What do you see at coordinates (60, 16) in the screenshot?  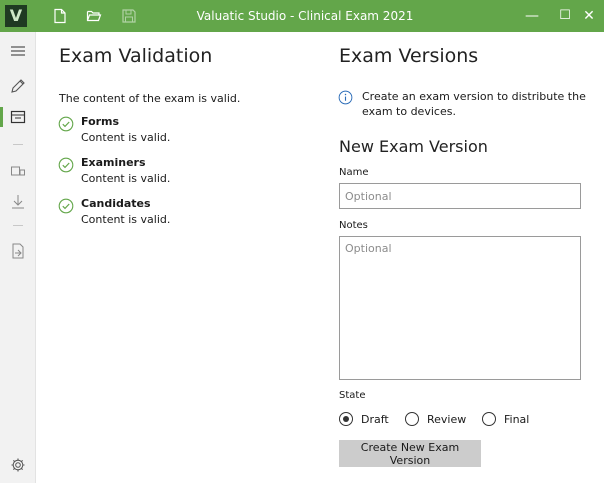 I see `new-document-icon` at bounding box center [60, 16].